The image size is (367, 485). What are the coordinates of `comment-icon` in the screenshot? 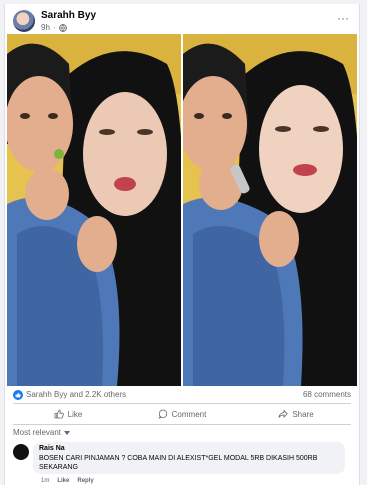 It's located at (162, 414).